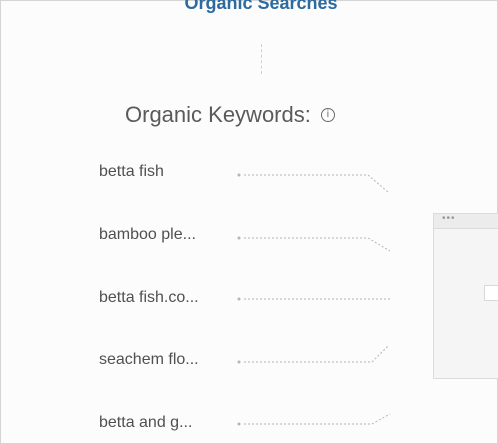  I want to click on panel-drag-handle: •••, so click(466, 221).